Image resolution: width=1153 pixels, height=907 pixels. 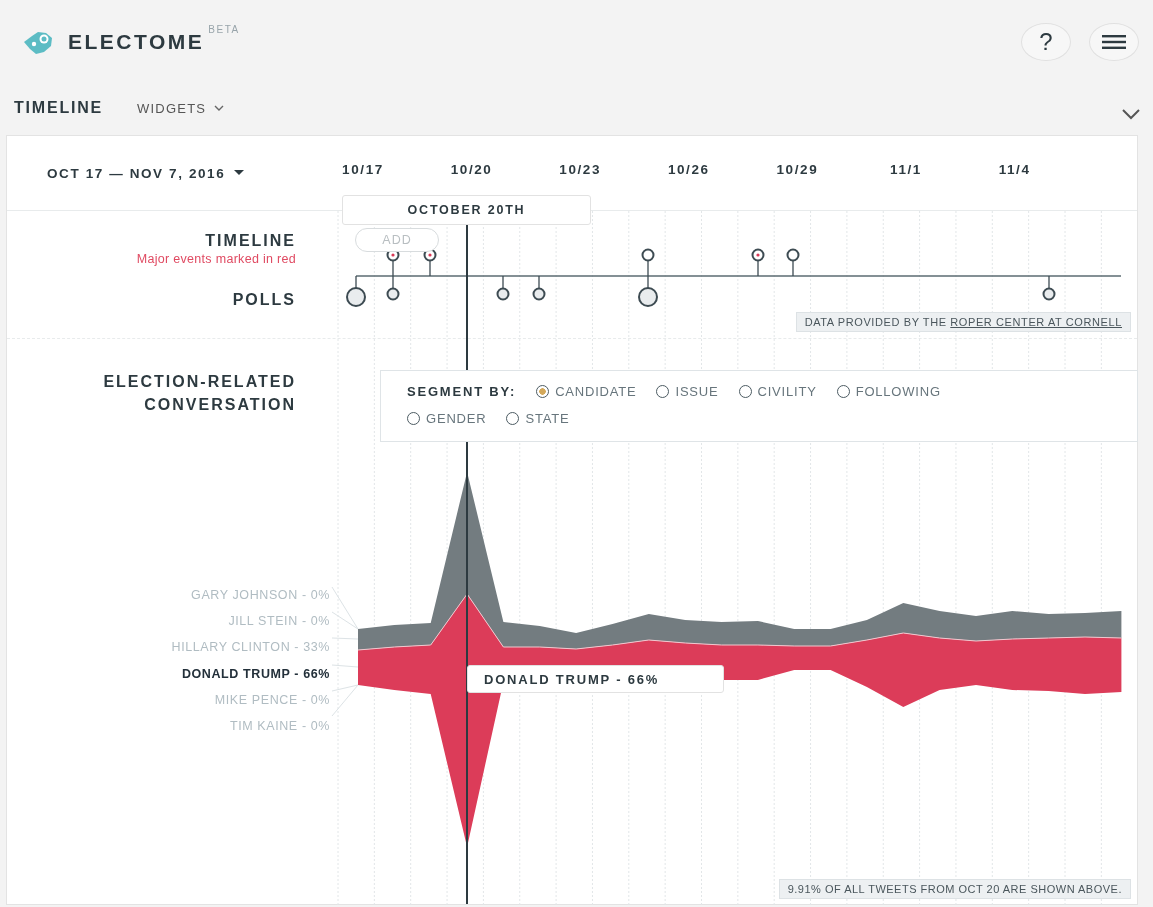 What do you see at coordinates (38, 43) in the screenshot?
I see `logo-icon` at bounding box center [38, 43].